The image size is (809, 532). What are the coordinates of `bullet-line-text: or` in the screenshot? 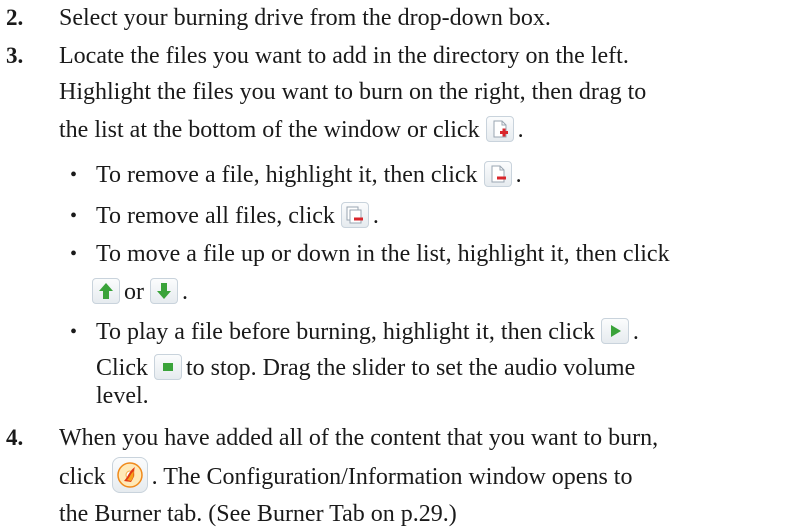 It's located at (134, 292).